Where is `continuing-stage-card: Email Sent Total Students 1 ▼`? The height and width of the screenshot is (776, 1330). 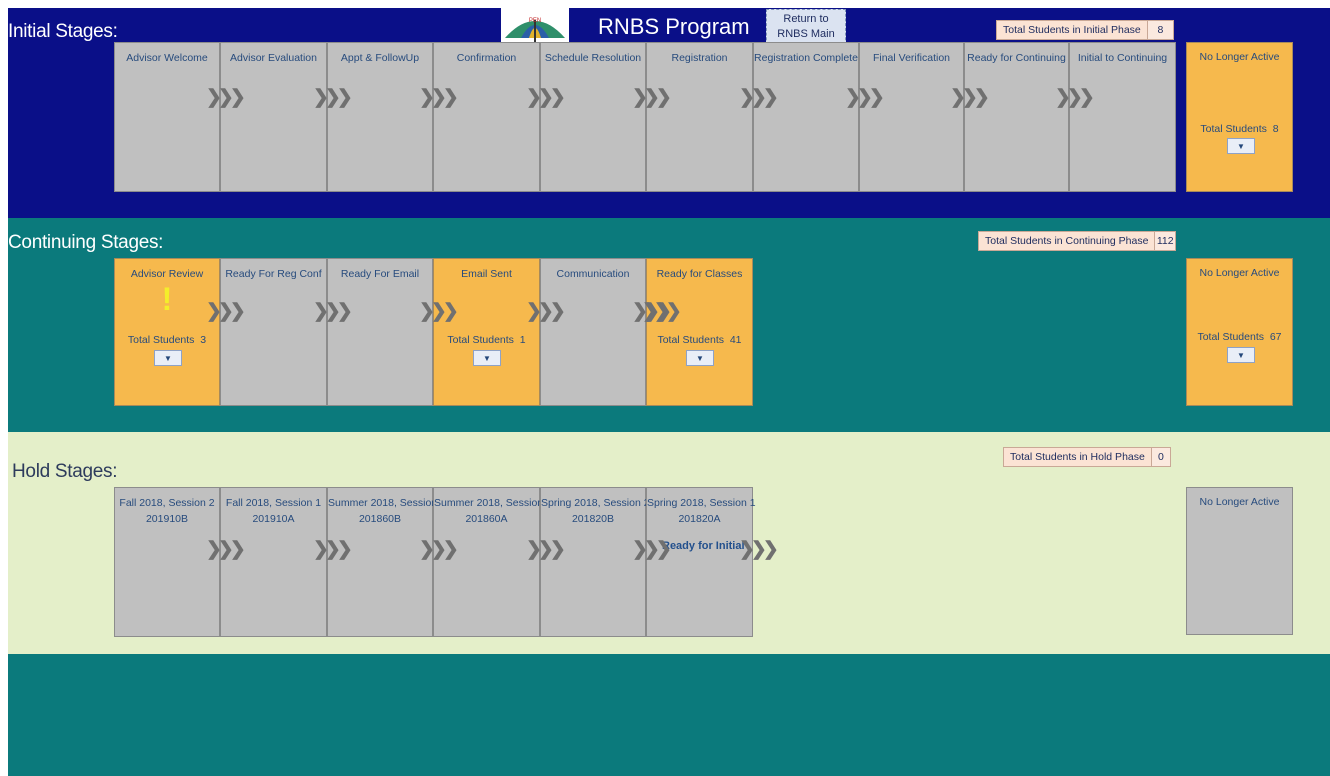 continuing-stage-card: Email Sent Total Students 1 ▼ is located at coordinates (486, 332).